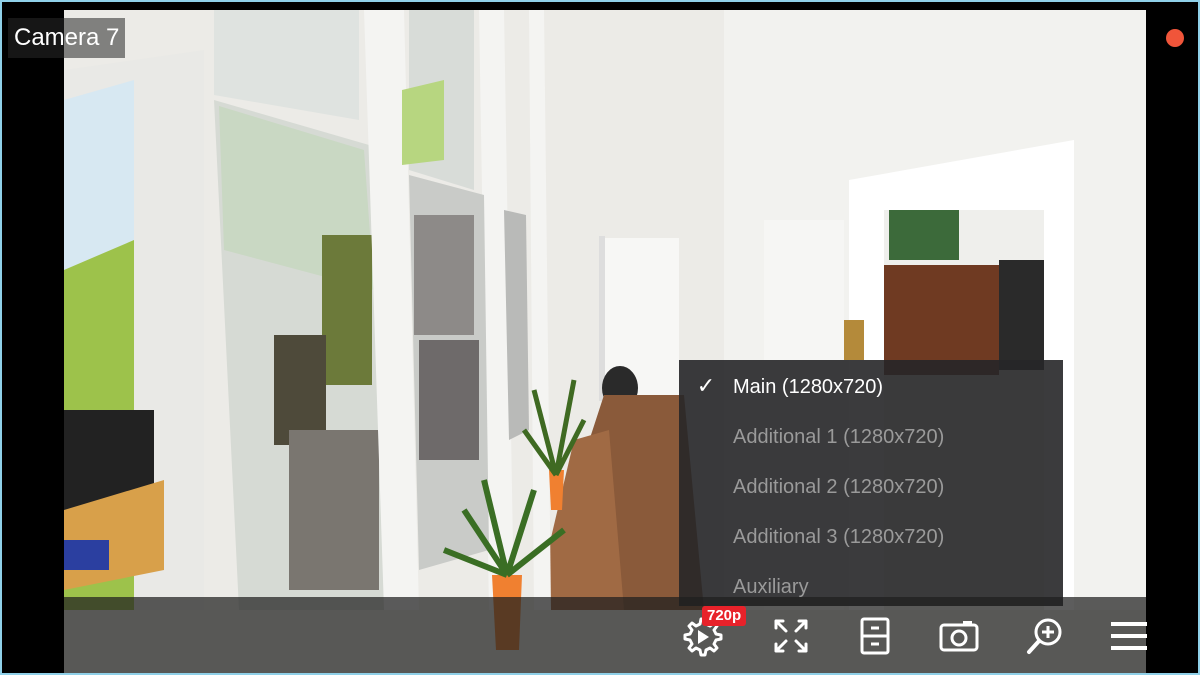 Image resolution: width=1200 pixels, height=675 pixels. I want to click on menu-button, so click(1129, 636).